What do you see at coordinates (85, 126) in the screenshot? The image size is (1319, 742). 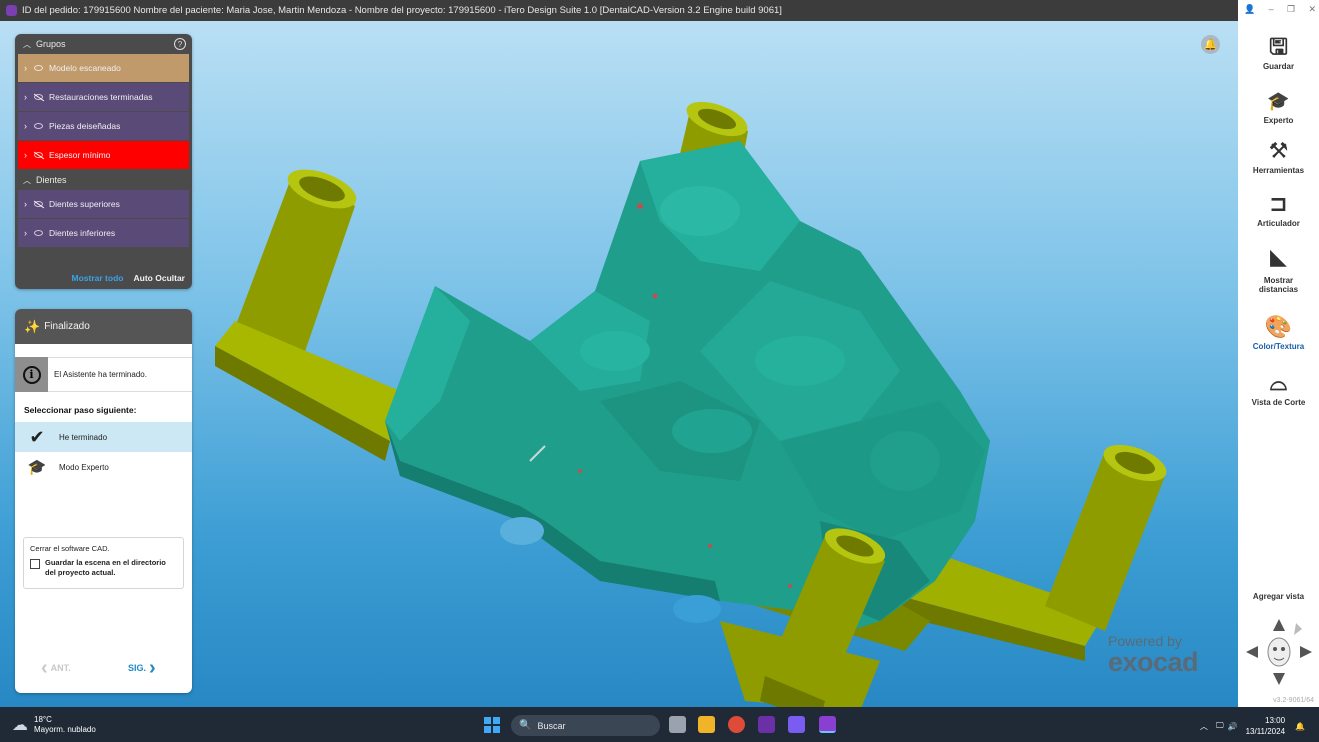 I see `group-item-label: Piezas deiseñadas` at bounding box center [85, 126].